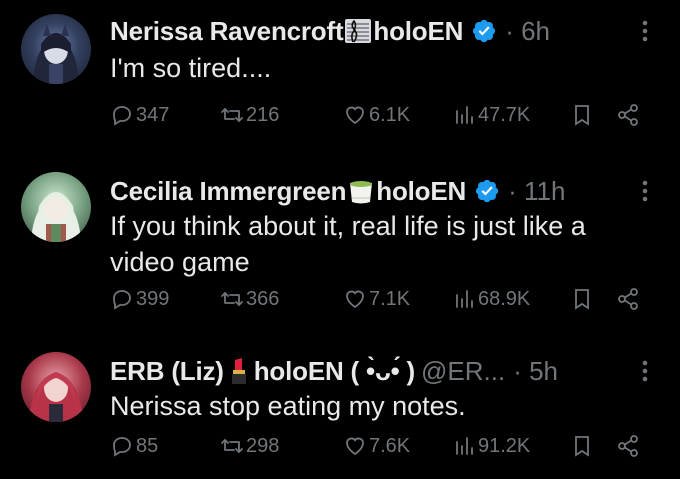  I want to click on like-count: 6.1K, so click(390, 114).